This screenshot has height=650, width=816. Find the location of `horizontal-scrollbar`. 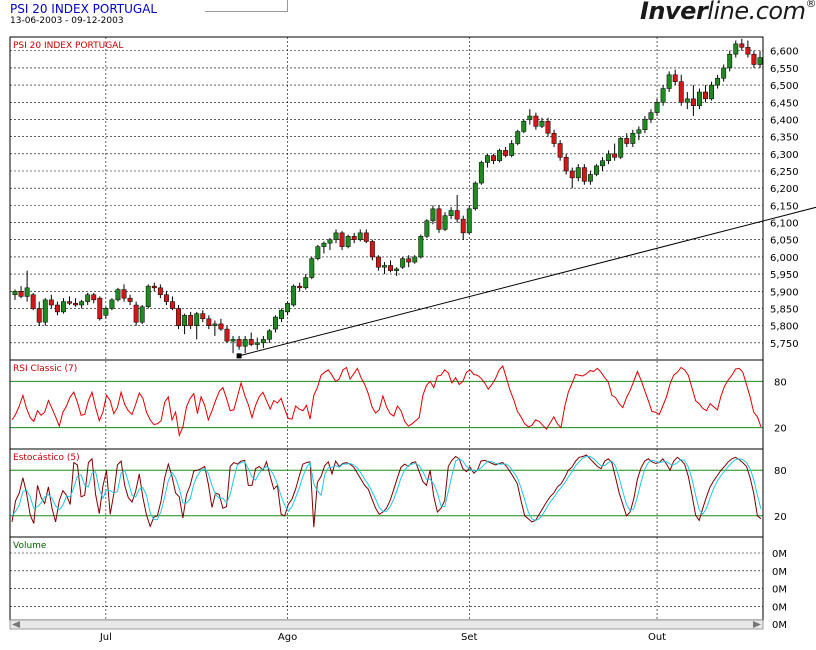

horizontal-scrollbar is located at coordinates (386, 624).